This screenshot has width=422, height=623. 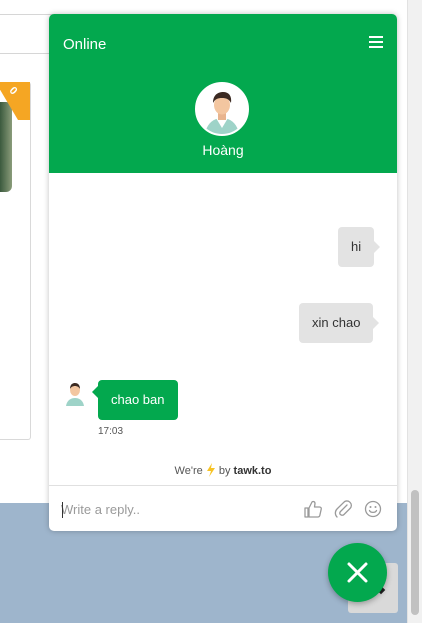 I want to click on close-icon, so click(x=357, y=572).